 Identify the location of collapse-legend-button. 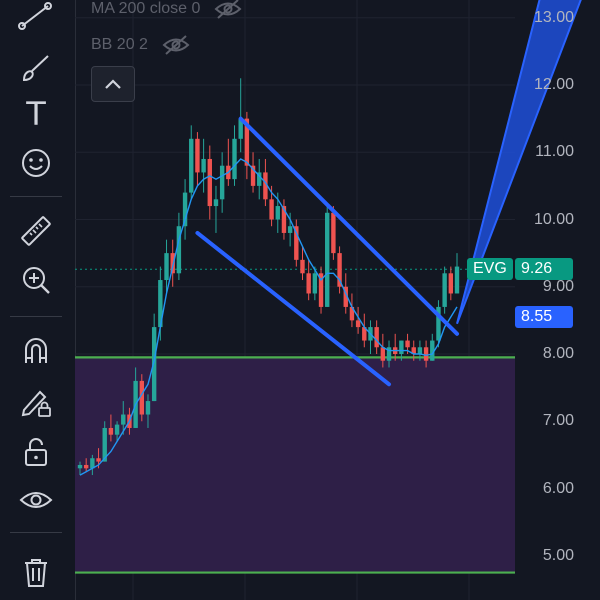
(113, 84).